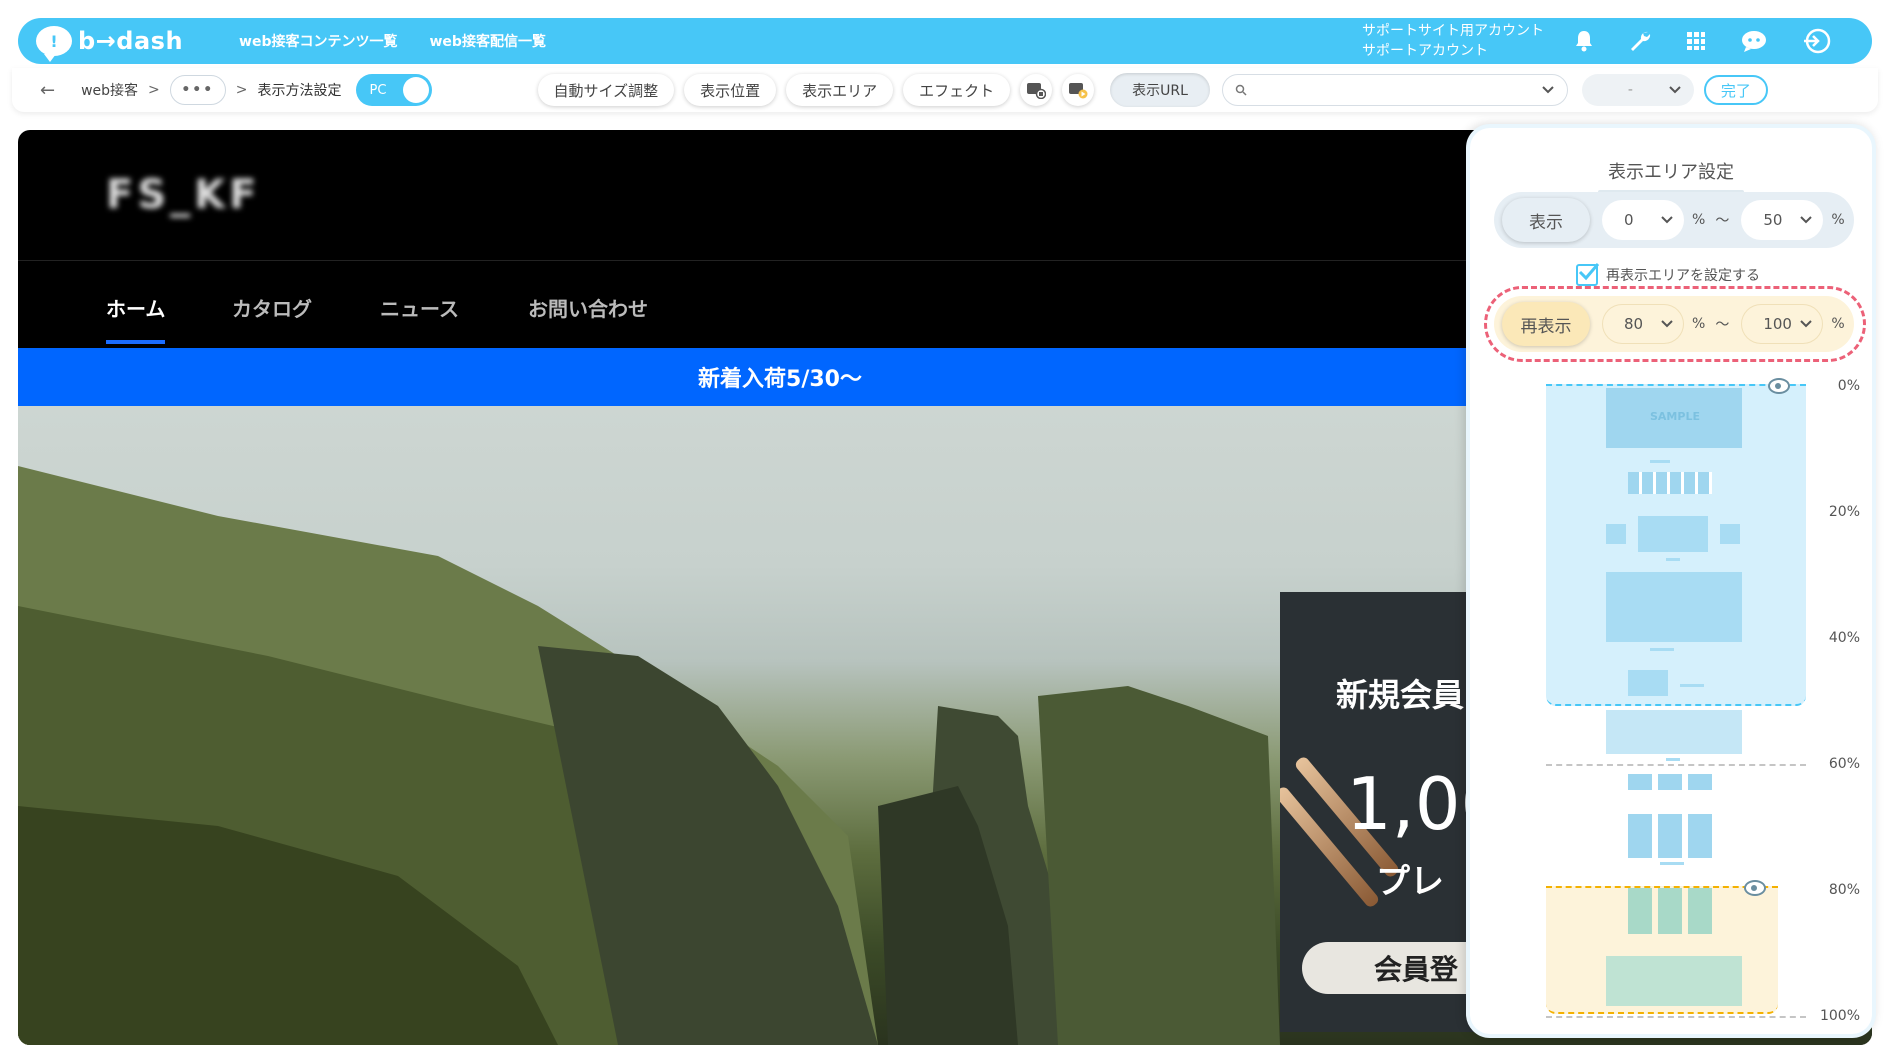 Image resolution: width=1890 pixels, height=1063 pixels. Describe the element at coordinates (1640, 41) in the screenshot. I see `wrench-icon` at that location.